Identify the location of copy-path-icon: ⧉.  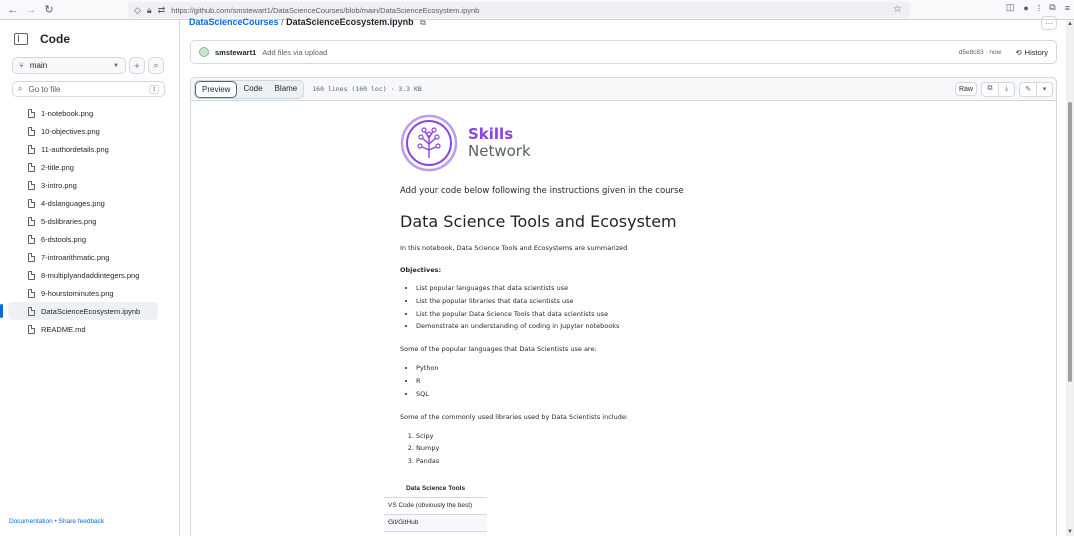
(423, 22).